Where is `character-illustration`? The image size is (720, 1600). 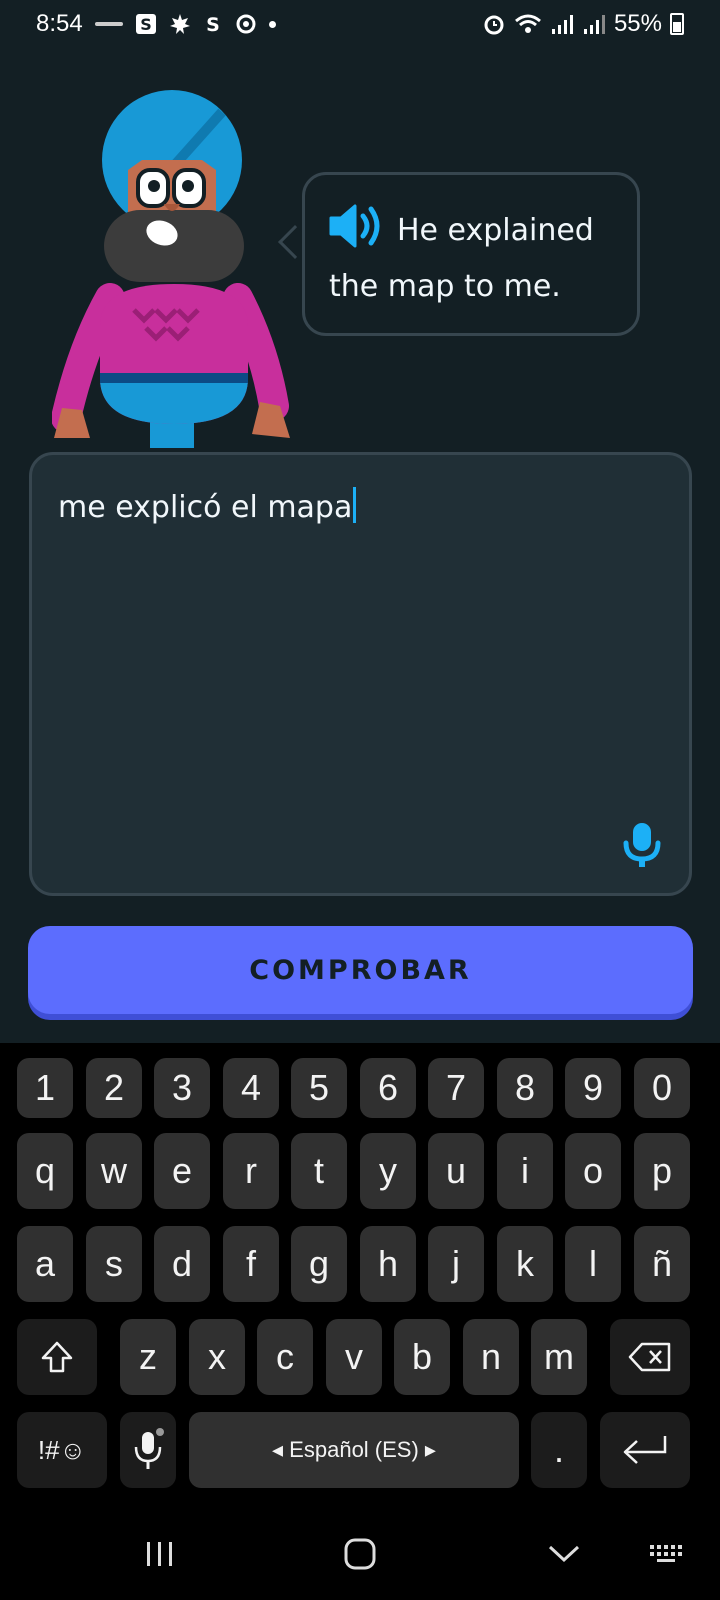 character-illustration is located at coordinates (173, 268).